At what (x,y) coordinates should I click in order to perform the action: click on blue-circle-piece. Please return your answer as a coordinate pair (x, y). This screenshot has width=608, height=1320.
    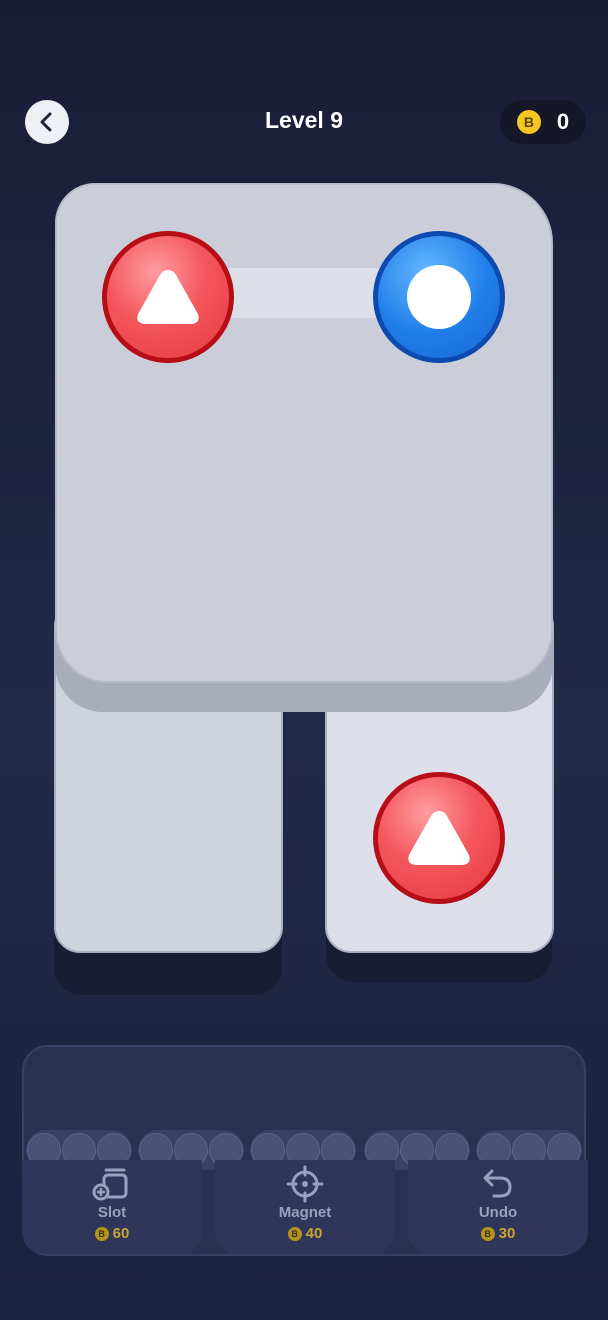
    Looking at the image, I should click on (439, 297).